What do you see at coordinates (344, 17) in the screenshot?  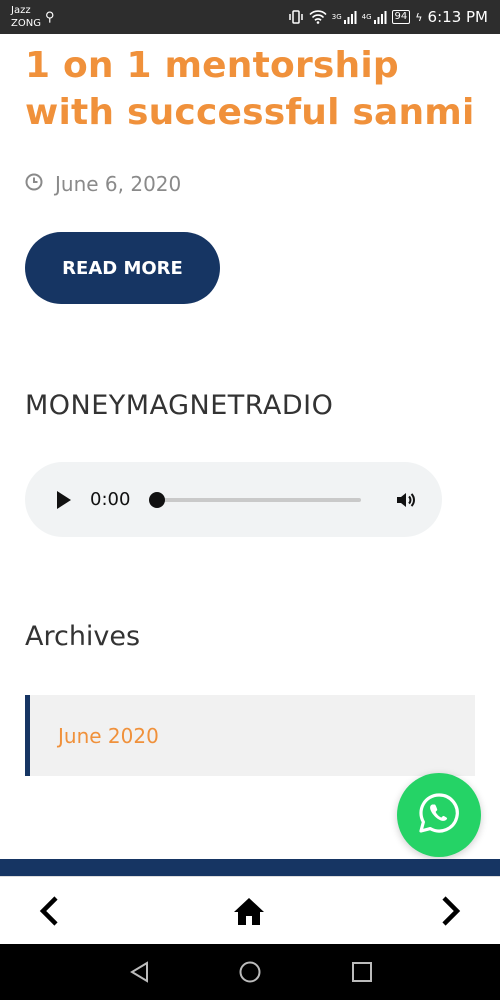 I see `signal-icon-1: 3G` at bounding box center [344, 17].